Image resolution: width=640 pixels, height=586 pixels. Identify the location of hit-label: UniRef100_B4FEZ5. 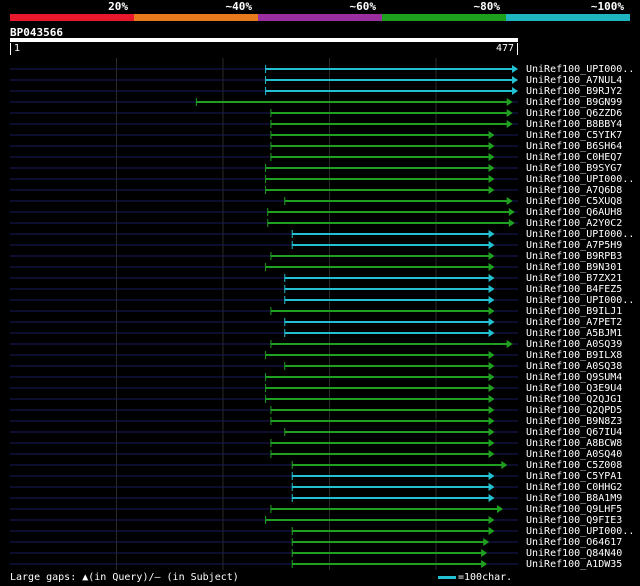
(574, 289).